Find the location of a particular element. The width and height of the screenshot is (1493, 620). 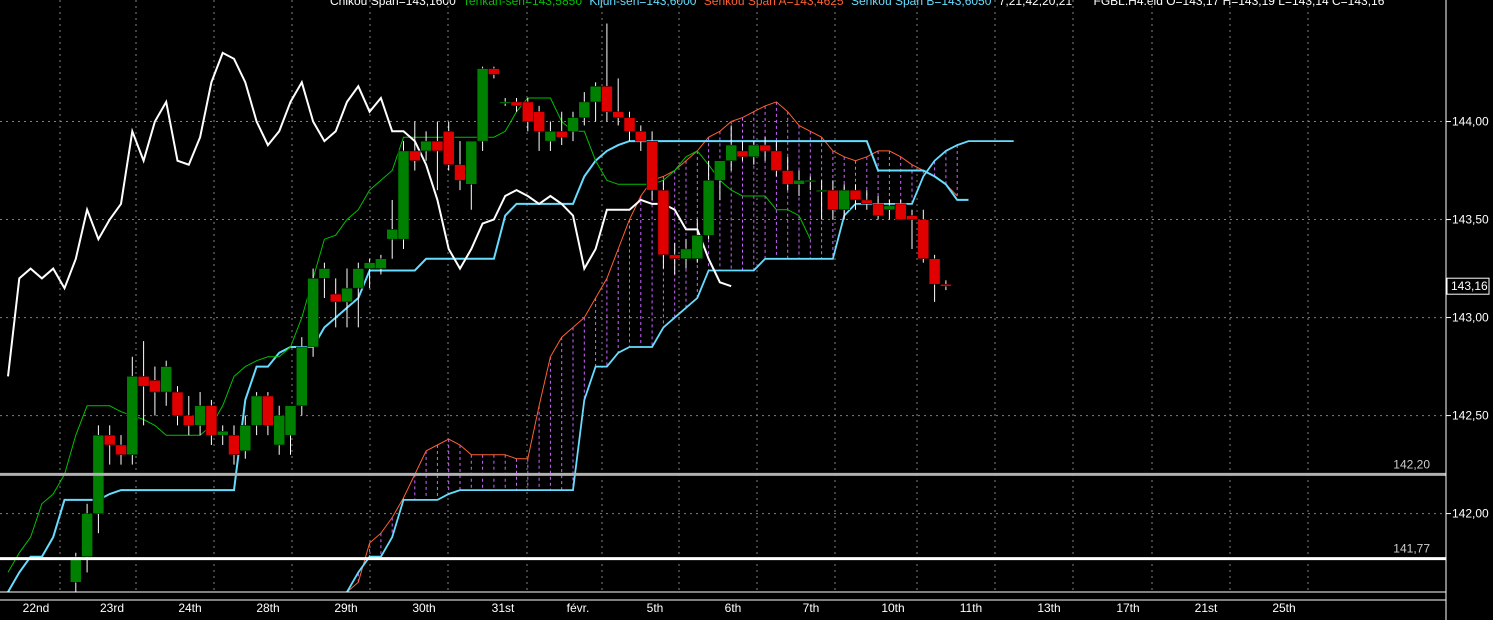

level-label: 141,77 is located at coordinates (1411, 549).